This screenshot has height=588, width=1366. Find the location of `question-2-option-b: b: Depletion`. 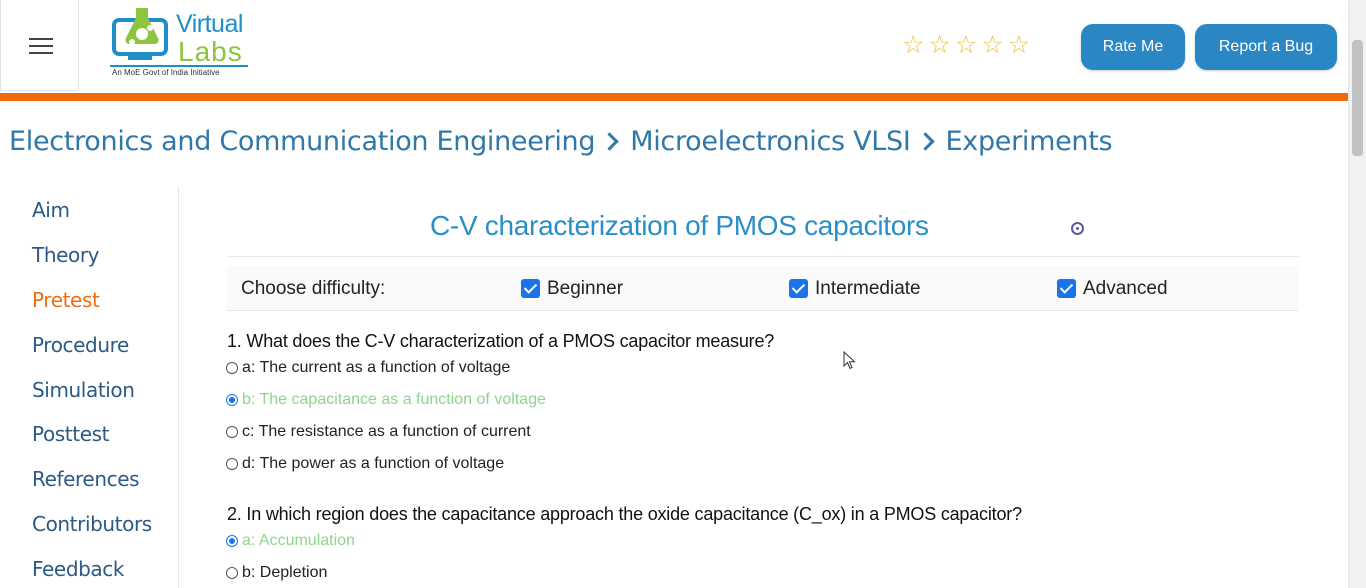

question-2-option-b: b: Depletion is located at coordinates (276, 573).